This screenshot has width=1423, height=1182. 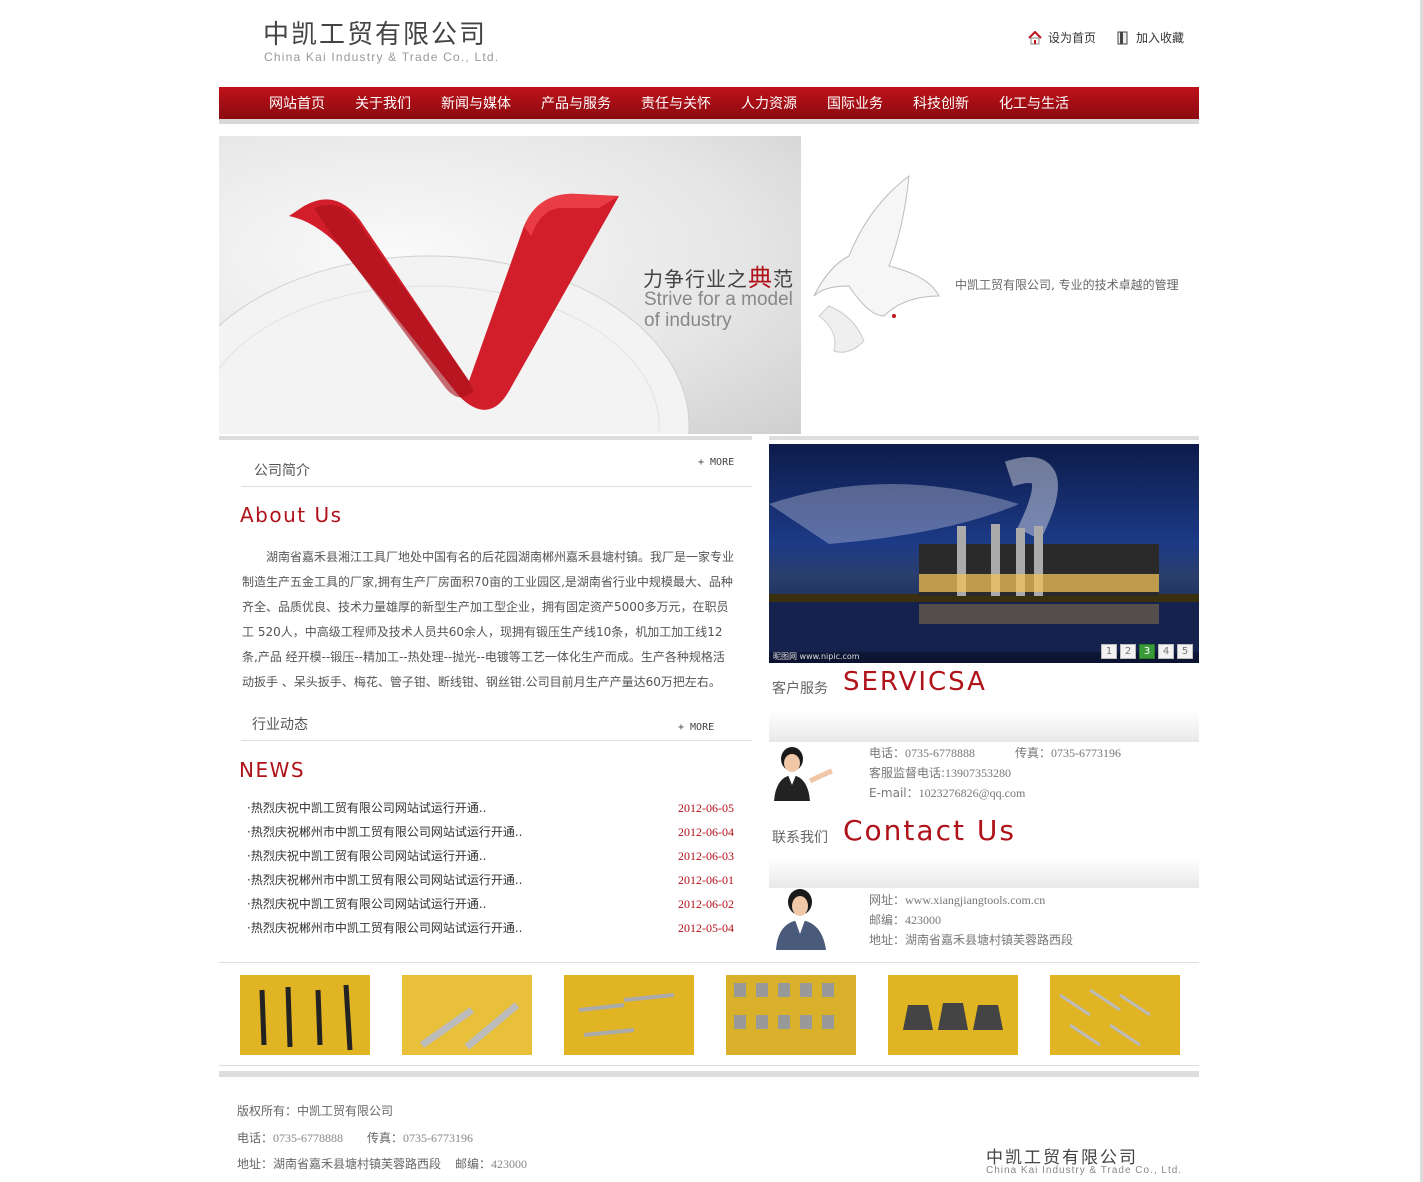 What do you see at coordinates (876, 263) in the screenshot?
I see `doves-illustration` at bounding box center [876, 263].